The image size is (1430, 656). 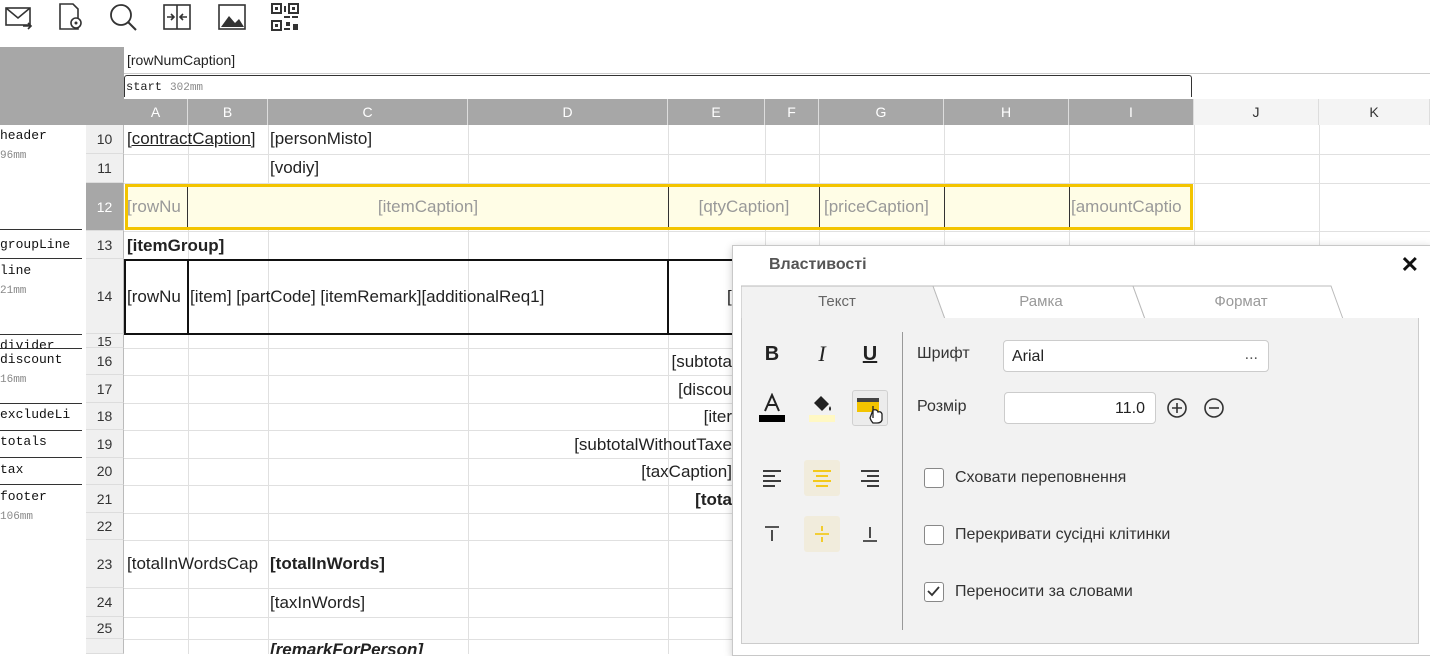 What do you see at coordinates (105, 628) in the screenshot?
I see `row-number: 25` at bounding box center [105, 628].